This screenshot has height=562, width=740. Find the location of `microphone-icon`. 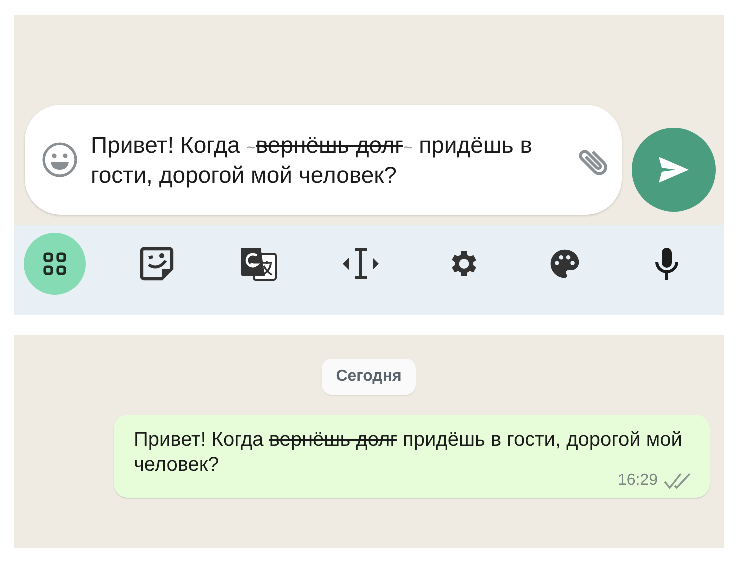

microphone-icon is located at coordinates (667, 264).